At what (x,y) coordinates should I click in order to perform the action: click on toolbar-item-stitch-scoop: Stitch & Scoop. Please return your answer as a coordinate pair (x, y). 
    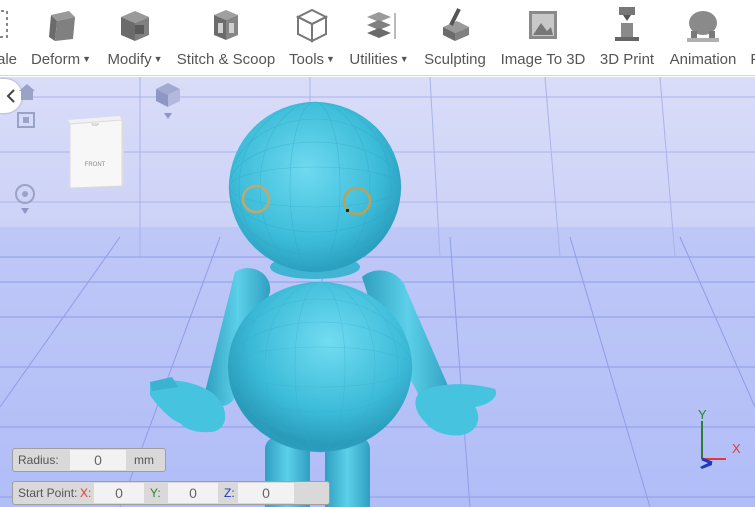
    Looking at the image, I should click on (226, 38).